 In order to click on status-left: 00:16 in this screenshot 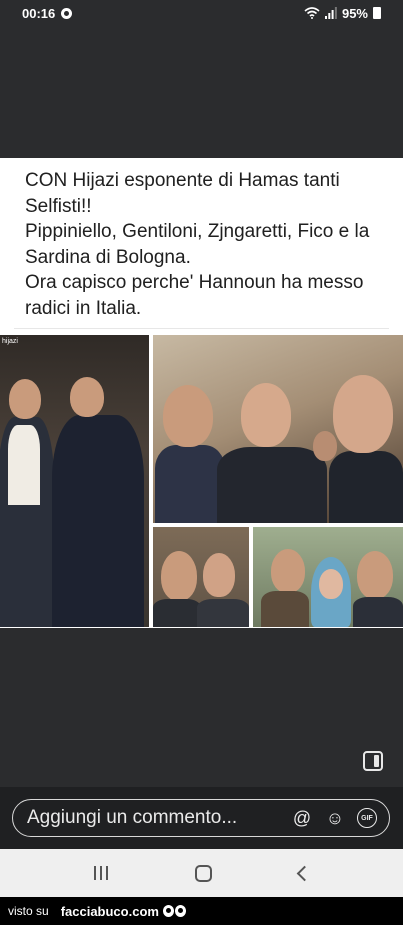, I will do `click(47, 13)`.